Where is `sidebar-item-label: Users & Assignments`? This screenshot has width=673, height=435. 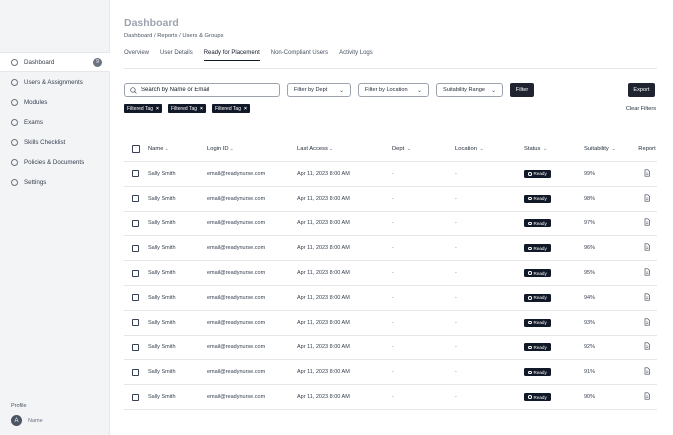 sidebar-item-label: Users & Assignments is located at coordinates (53, 82).